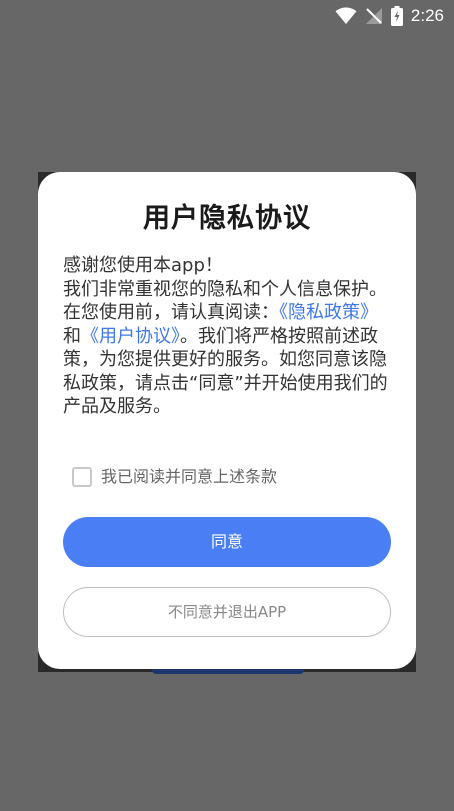 The width and height of the screenshot is (454, 811). Describe the element at coordinates (130, 336) in the screenshot. I see `user-agreement-link: 《用户协议》` at that location.